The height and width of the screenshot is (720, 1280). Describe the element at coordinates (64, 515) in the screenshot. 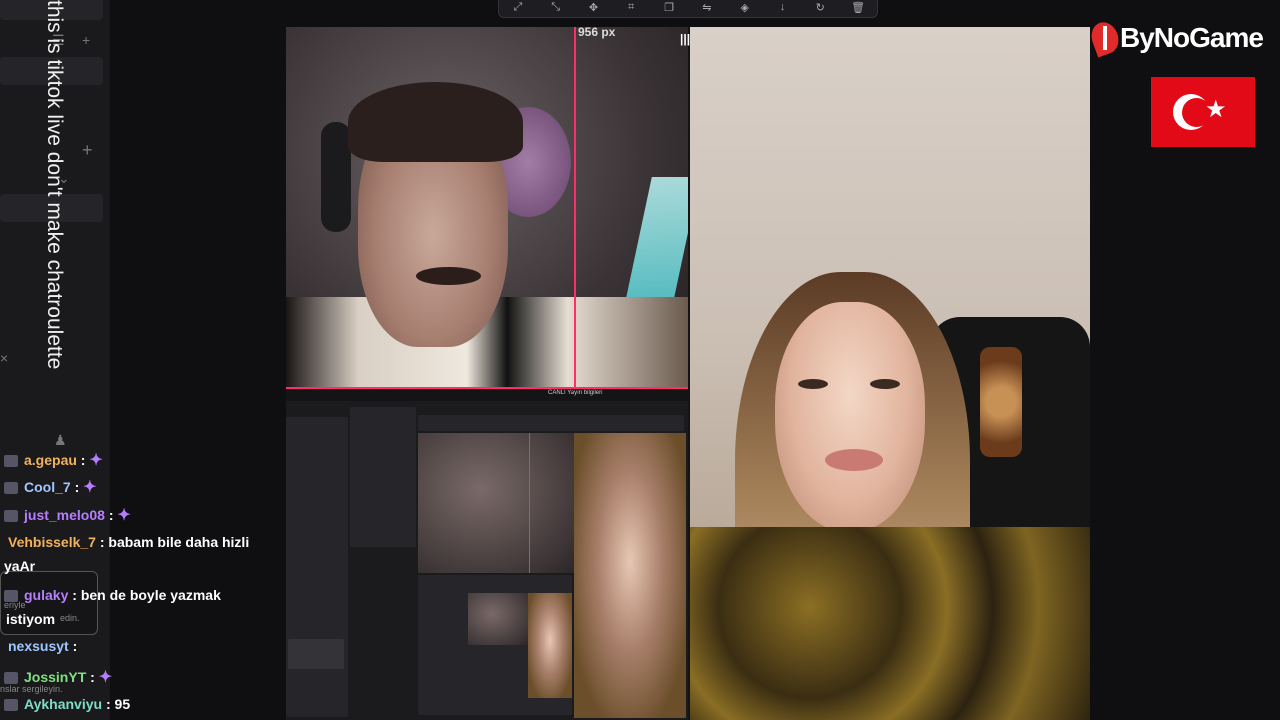

I see `chat-username: just_melo08` at that location.